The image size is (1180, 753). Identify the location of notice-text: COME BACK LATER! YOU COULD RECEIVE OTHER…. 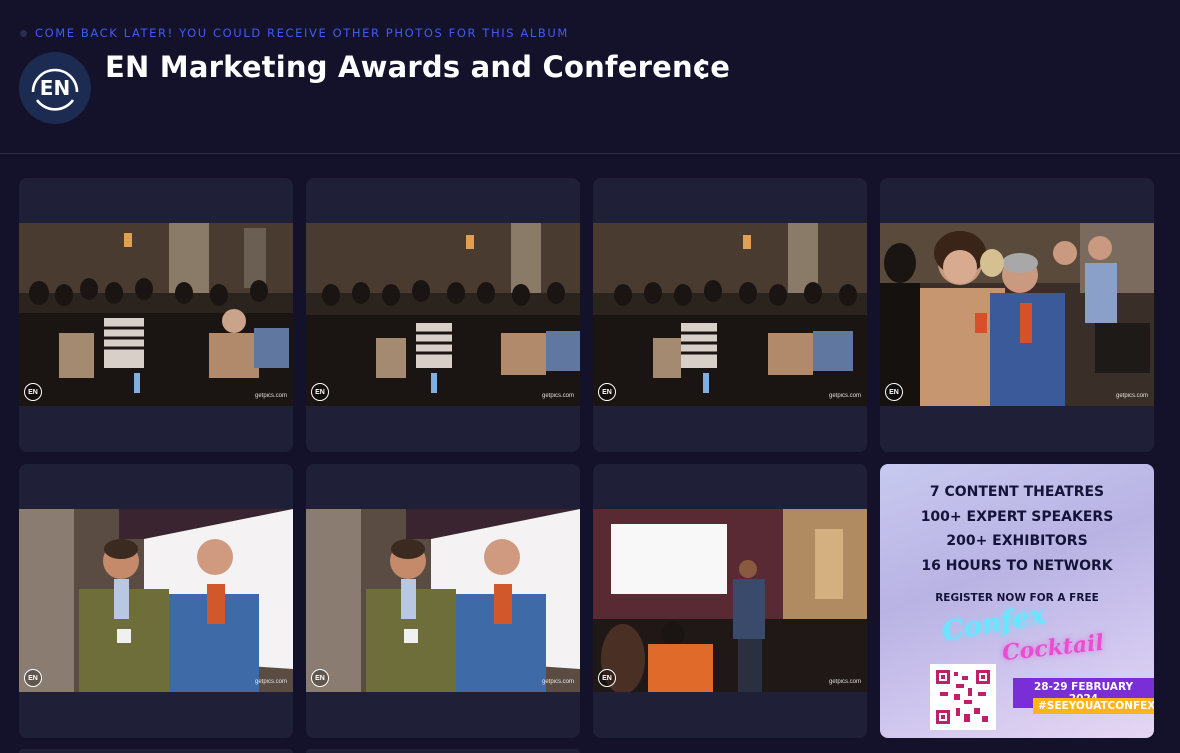
(302, 33).